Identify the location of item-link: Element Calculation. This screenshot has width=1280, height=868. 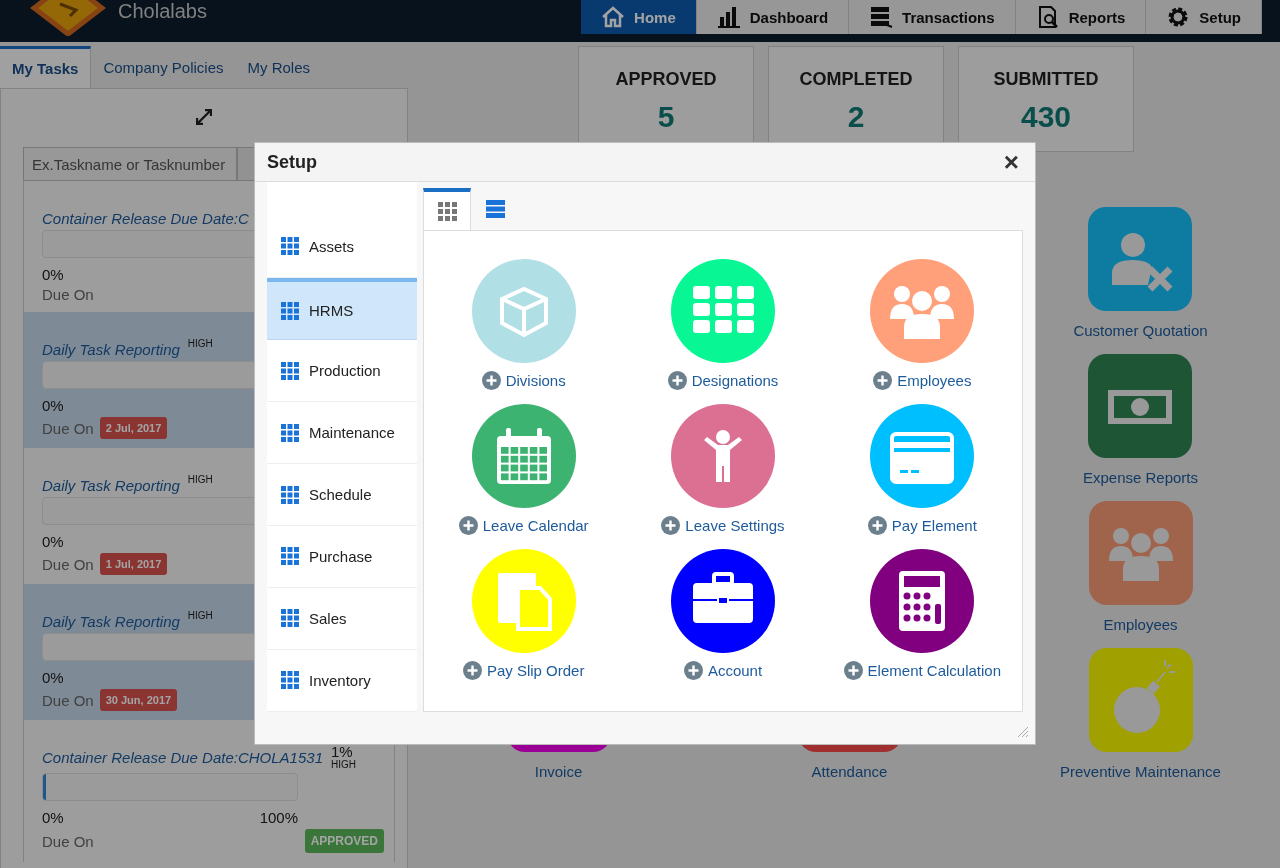
(922, 670).